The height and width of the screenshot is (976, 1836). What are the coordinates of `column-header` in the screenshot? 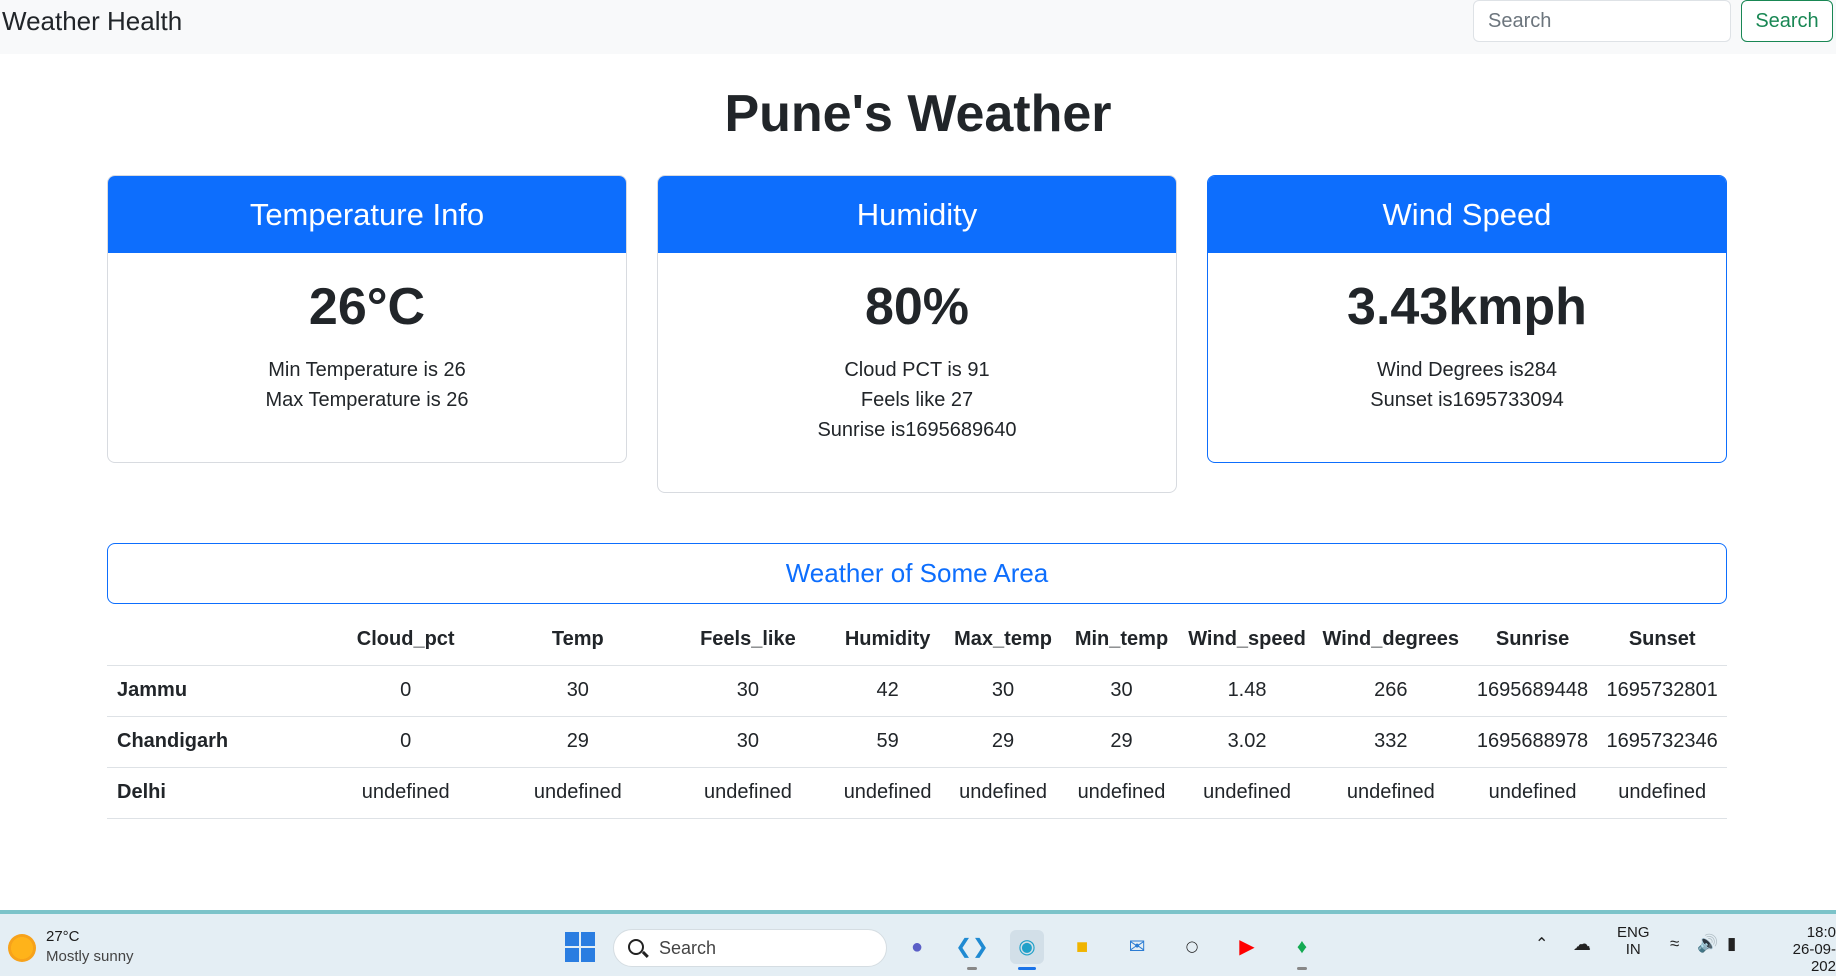 It's located at (213, 640).